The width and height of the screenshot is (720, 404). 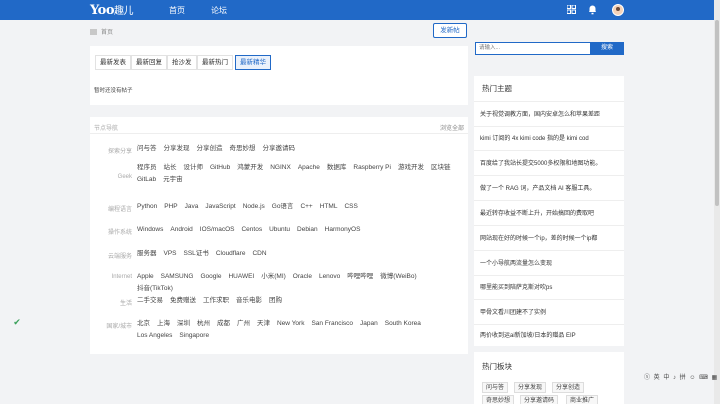 What do you see at coordinates (173, 180) in the screenshot?
I see `node-link: 元宇宙` at bounding box center [173, 180].